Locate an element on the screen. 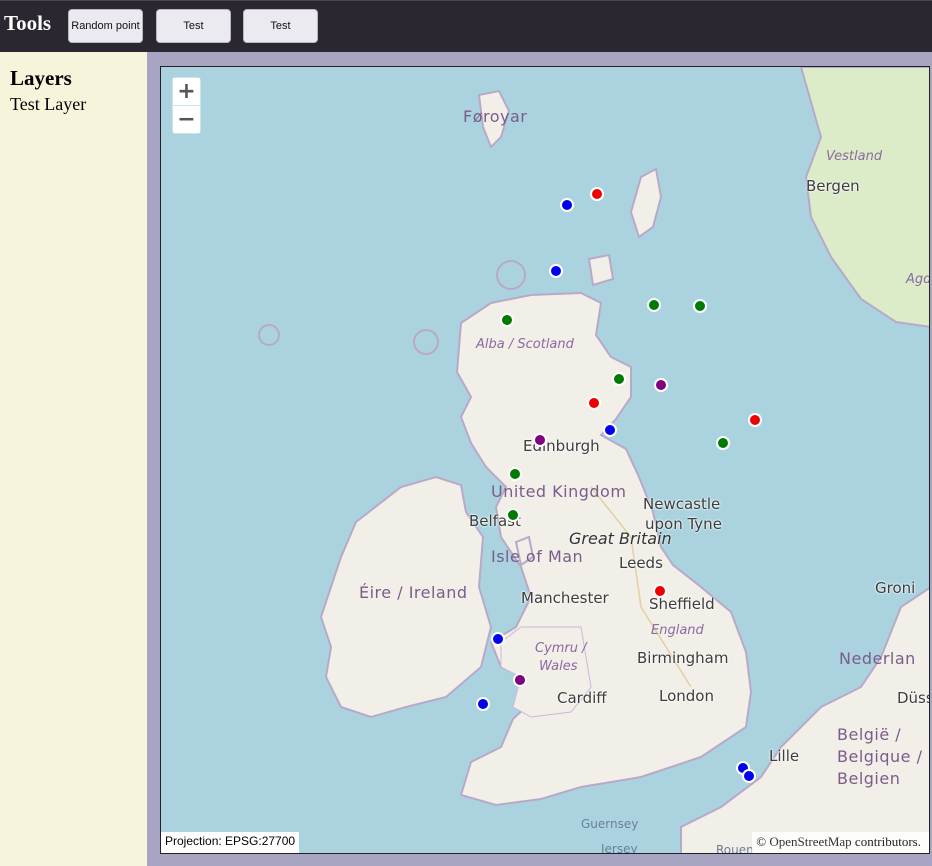 The image size is (932, 866). osm-link: OpenStreetMap is located at coordinates (810, 841).